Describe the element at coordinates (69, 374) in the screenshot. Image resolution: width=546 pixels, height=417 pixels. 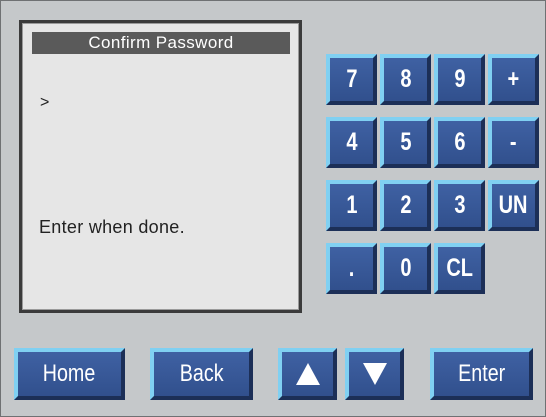
I see `home-button: Home` at that location.